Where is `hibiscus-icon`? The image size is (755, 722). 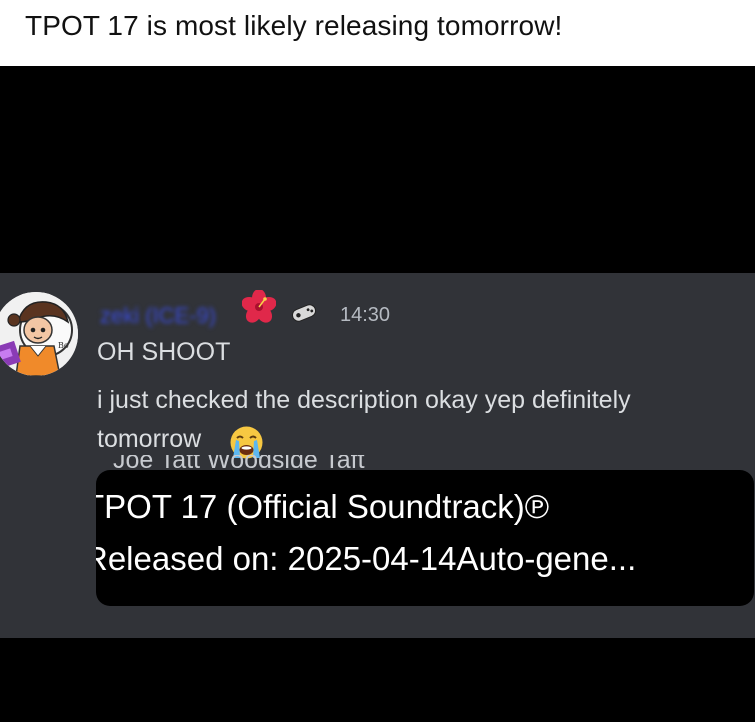
hibiscus-icon is located at coordinates (259, 306).